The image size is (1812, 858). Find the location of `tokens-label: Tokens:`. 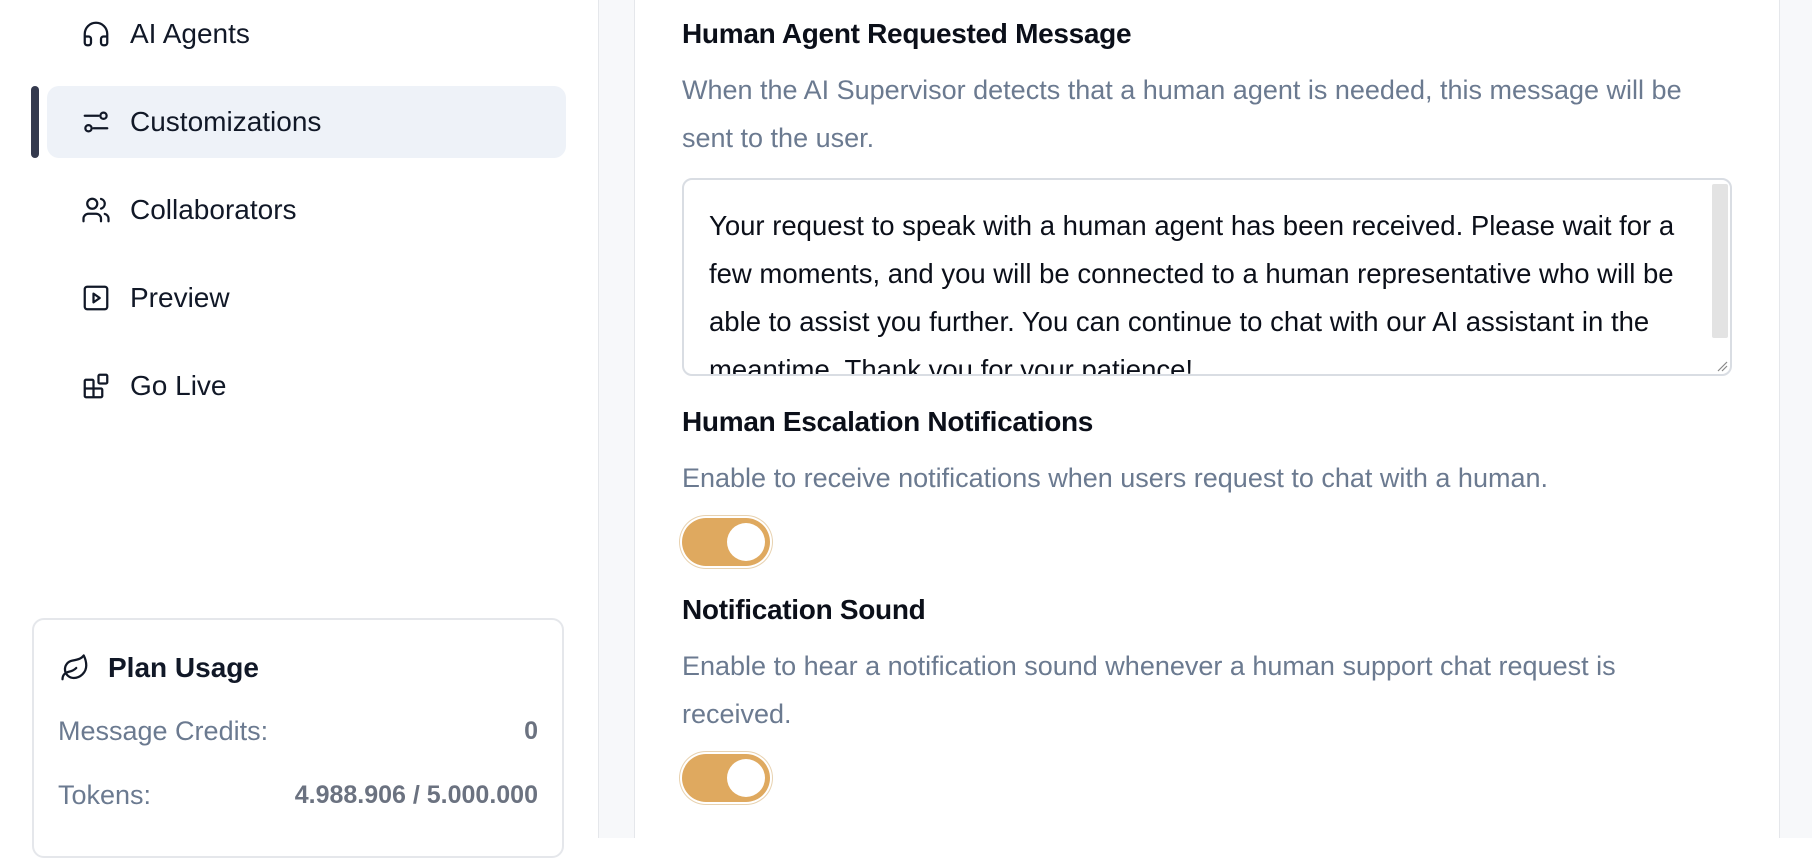

tokens-label: Tokens: is located at coordinates (105, 795).